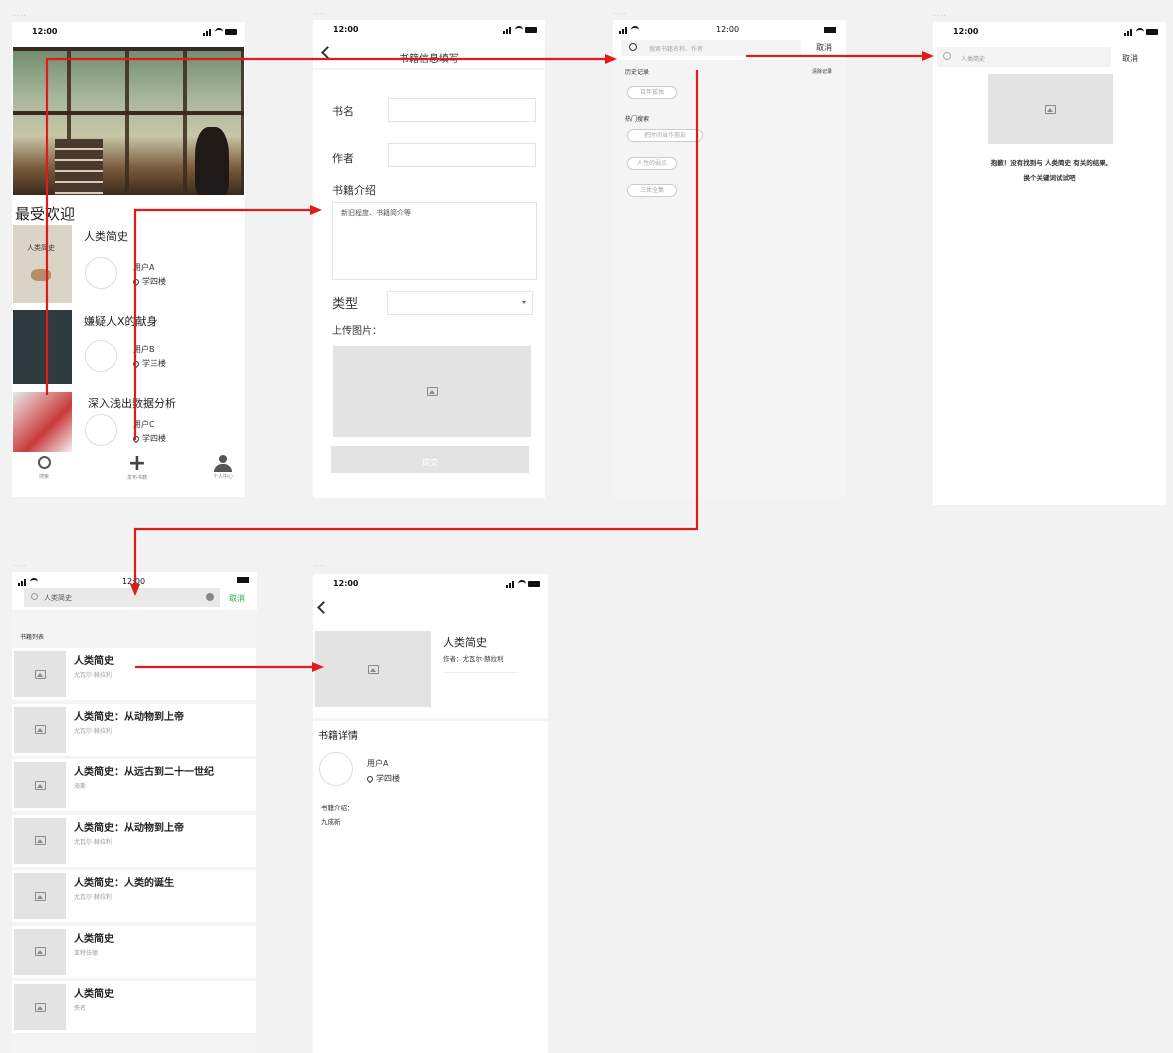 The width and height of the screenshot is (1173, 1053). I want to click on detail-card: 书籍详情 用户A 学四楼 书籍介绍： 九成新, so click(430, 887).